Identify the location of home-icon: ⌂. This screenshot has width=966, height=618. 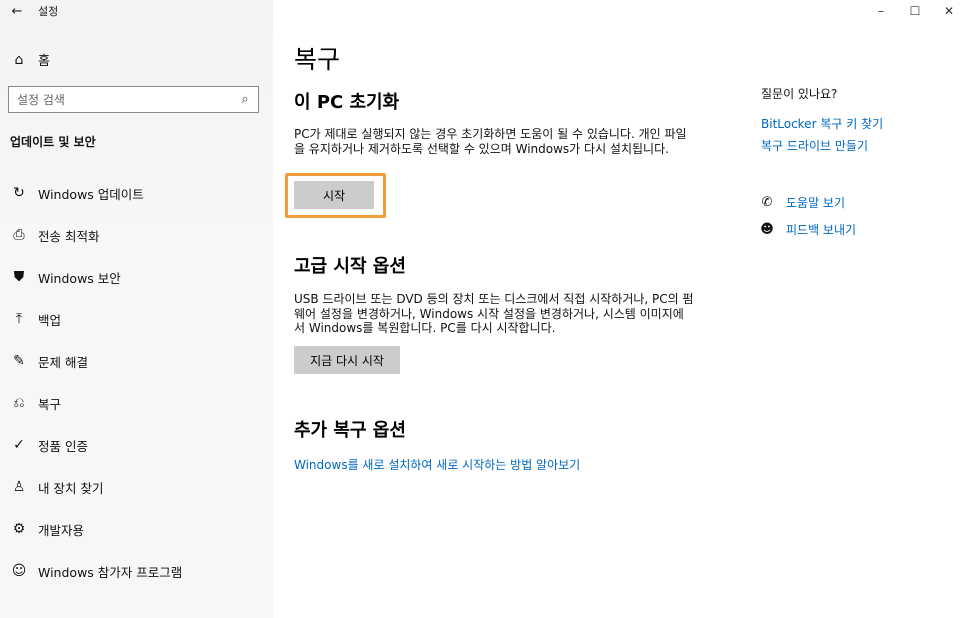
(19, 59).